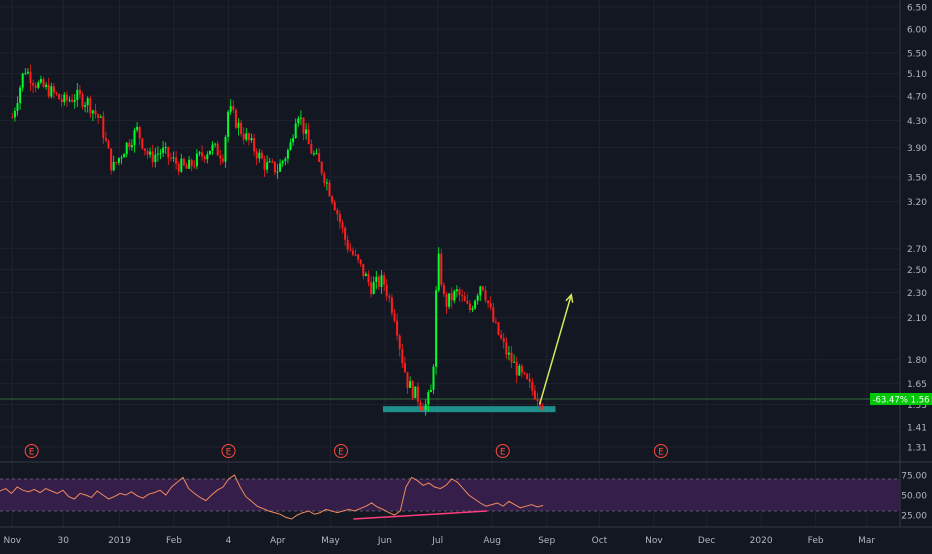  Describe the element at coordinates (119, 541) in the screenshot. I see `time-tick-label: 2019` at that location.